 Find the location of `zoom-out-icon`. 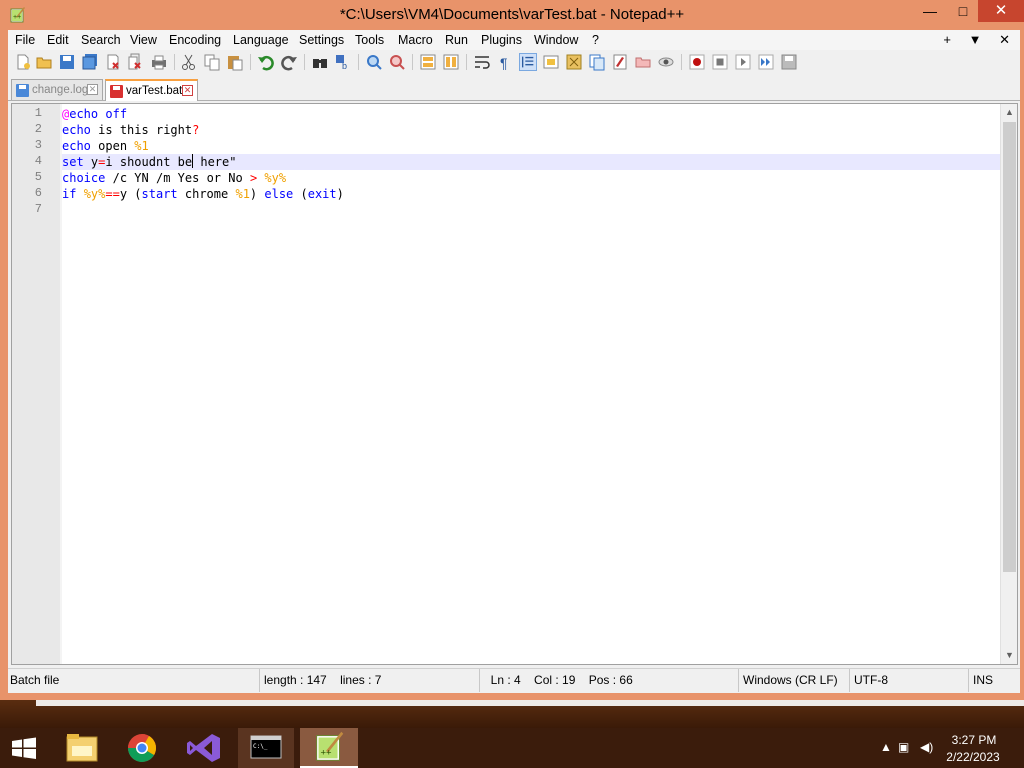

zoom-out-icon is located at coordinates (397, 62).